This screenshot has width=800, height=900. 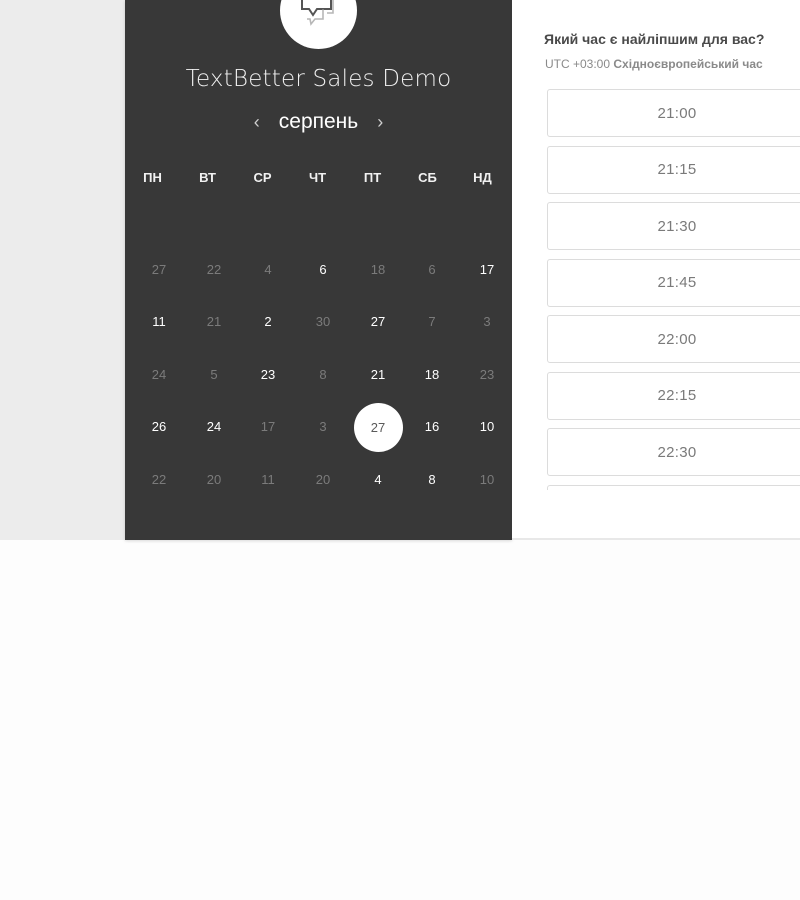 I want to click on page-background-left, so click(x=62, y=270).